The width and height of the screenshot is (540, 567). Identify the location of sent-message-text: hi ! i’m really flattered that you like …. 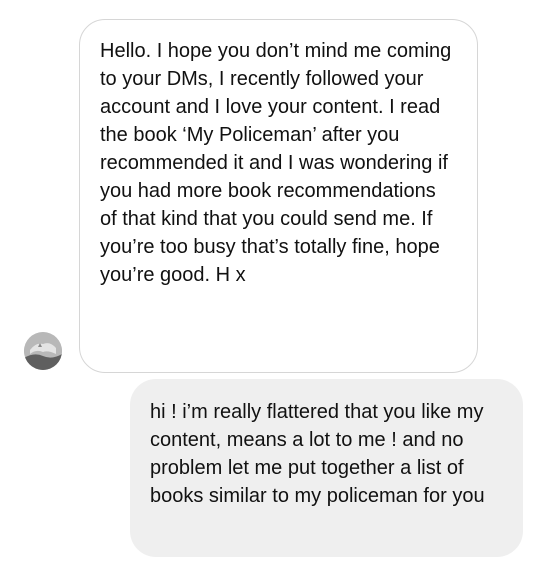
(317, 454).